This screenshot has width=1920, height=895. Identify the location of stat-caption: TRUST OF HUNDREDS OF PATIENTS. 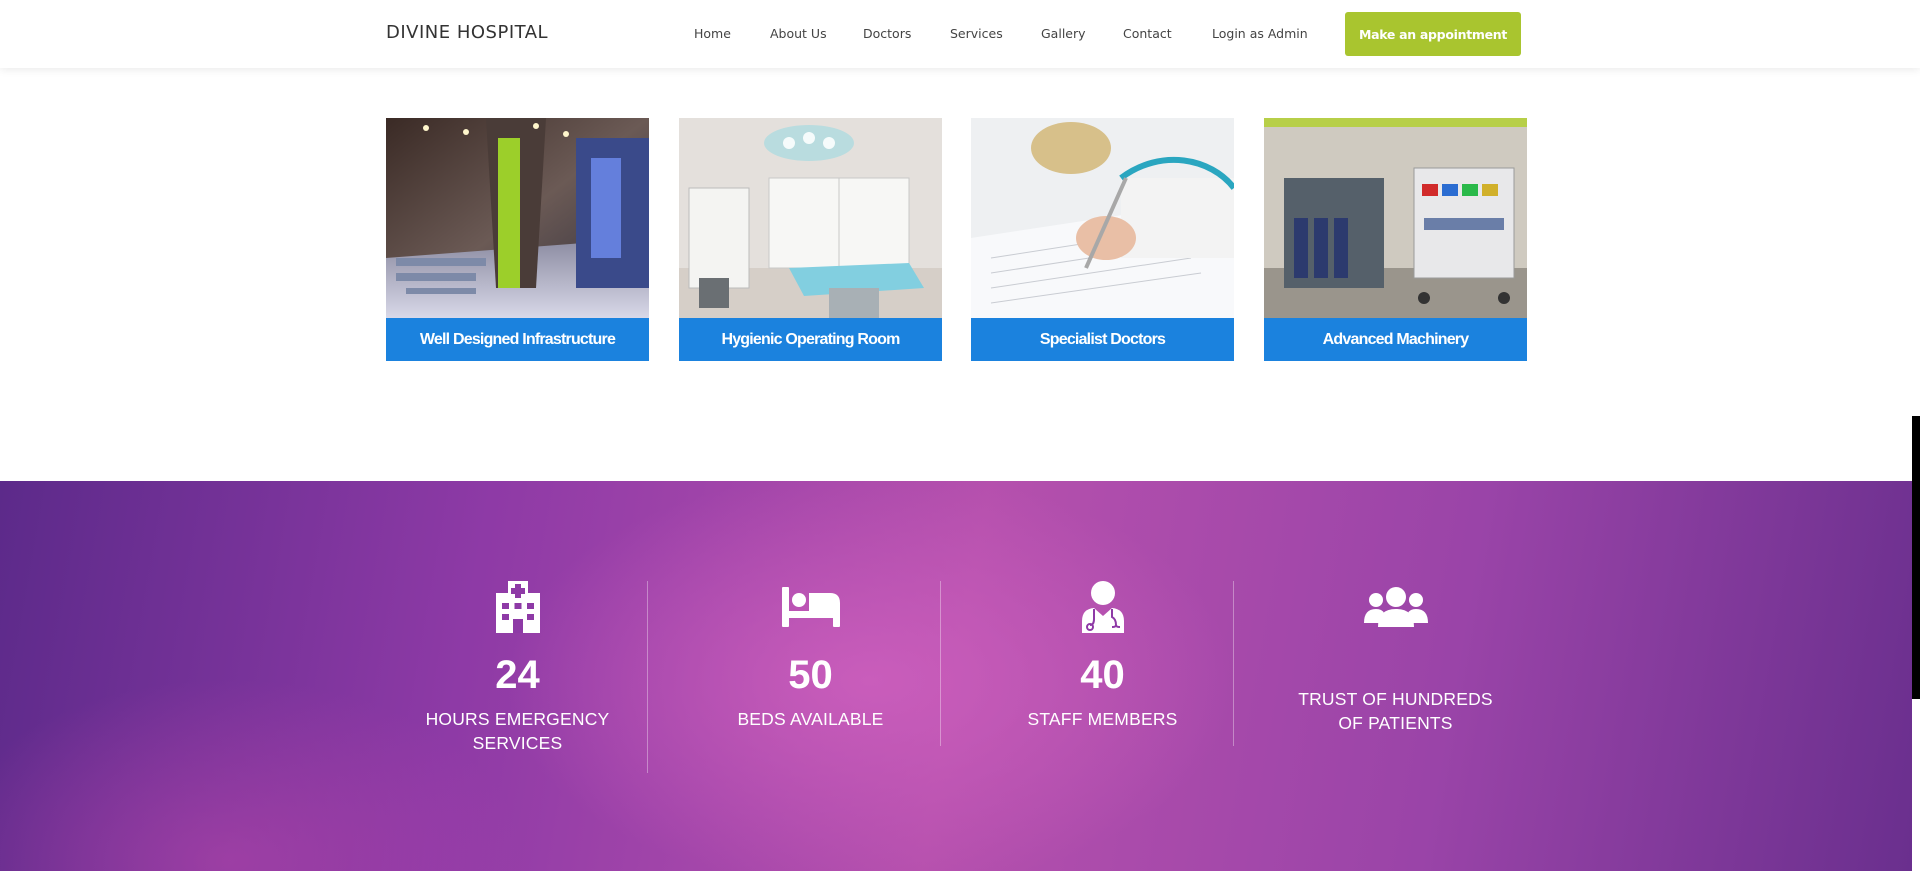
(1395, 711).